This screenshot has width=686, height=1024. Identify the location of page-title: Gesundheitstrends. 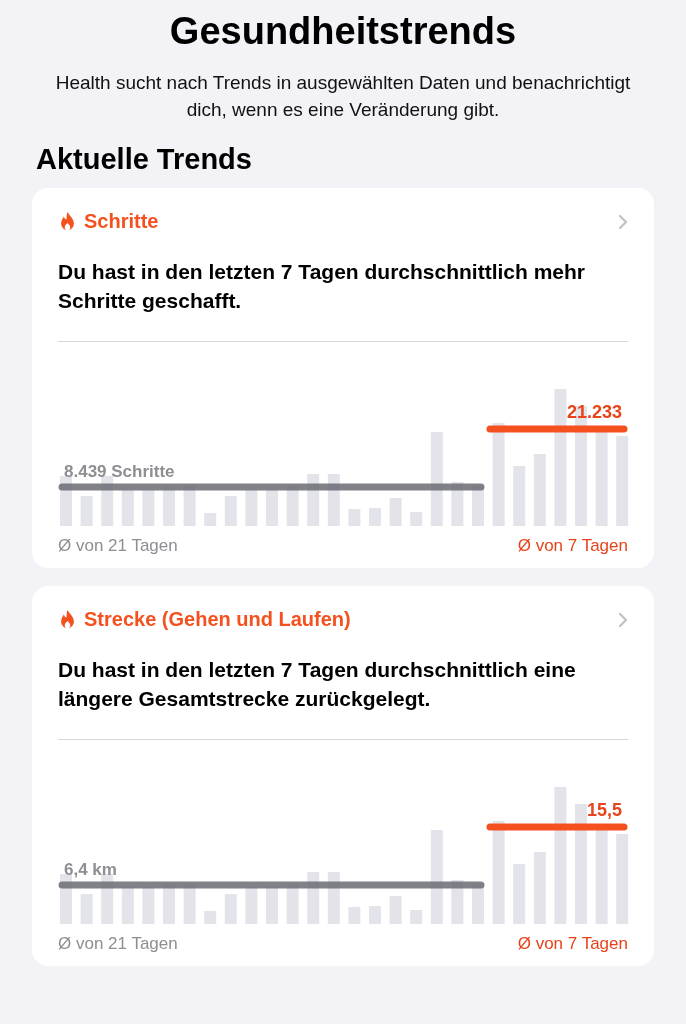
(343, 31).